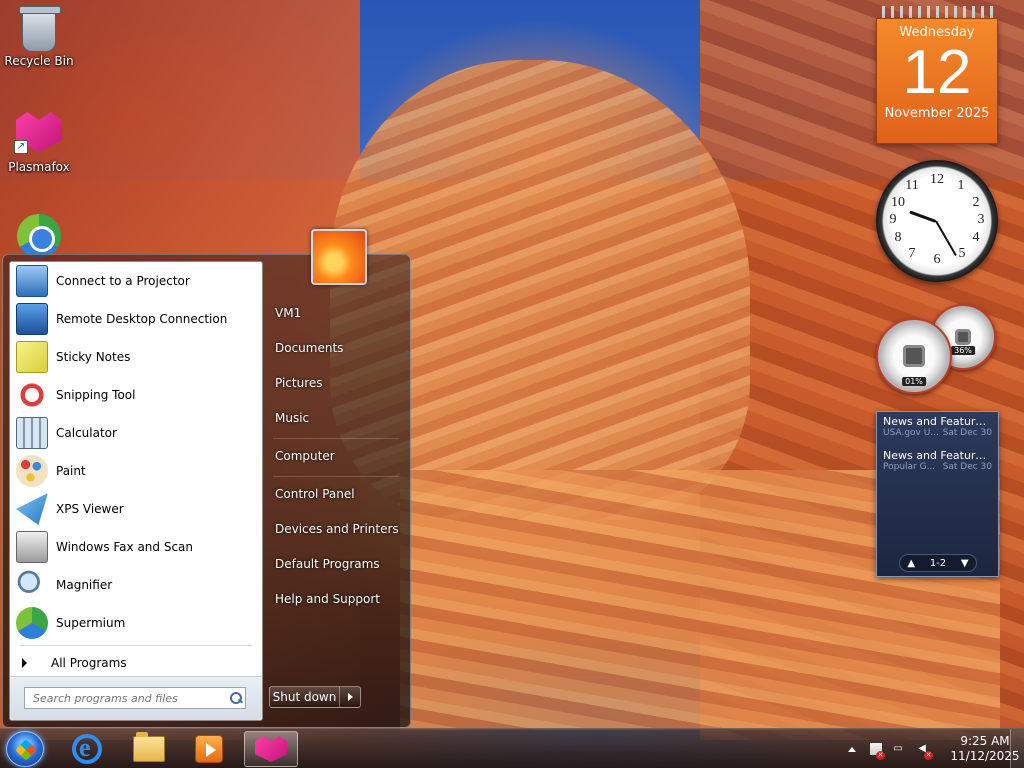 The image size is (1024, 768). Describe the element at coordinates (24, 663) in the screenshot. I see `arrow-right-icon` at that location.